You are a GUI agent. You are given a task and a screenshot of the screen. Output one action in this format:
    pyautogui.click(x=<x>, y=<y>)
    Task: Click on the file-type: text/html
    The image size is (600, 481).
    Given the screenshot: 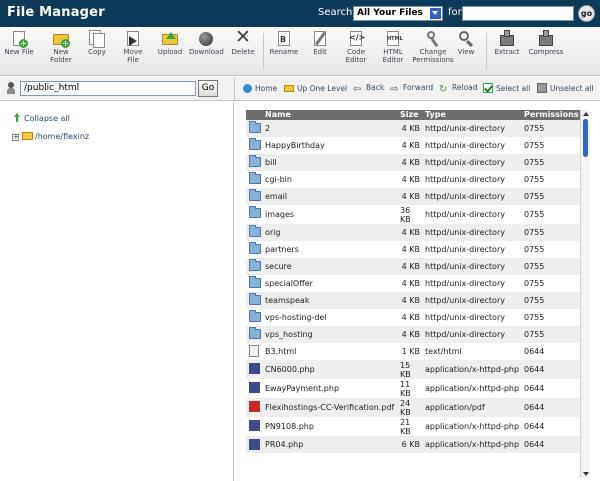 What is the action you would take?
    pyautogui.click(x=443, y=351)
    